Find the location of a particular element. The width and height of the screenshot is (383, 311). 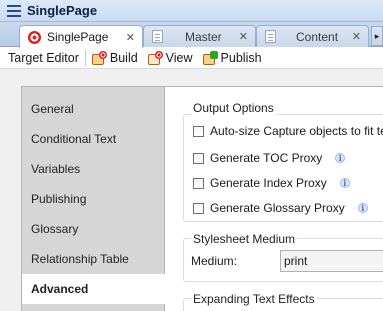

tab-scroll-arrow: ▸ is located at coordinates (377, 36).